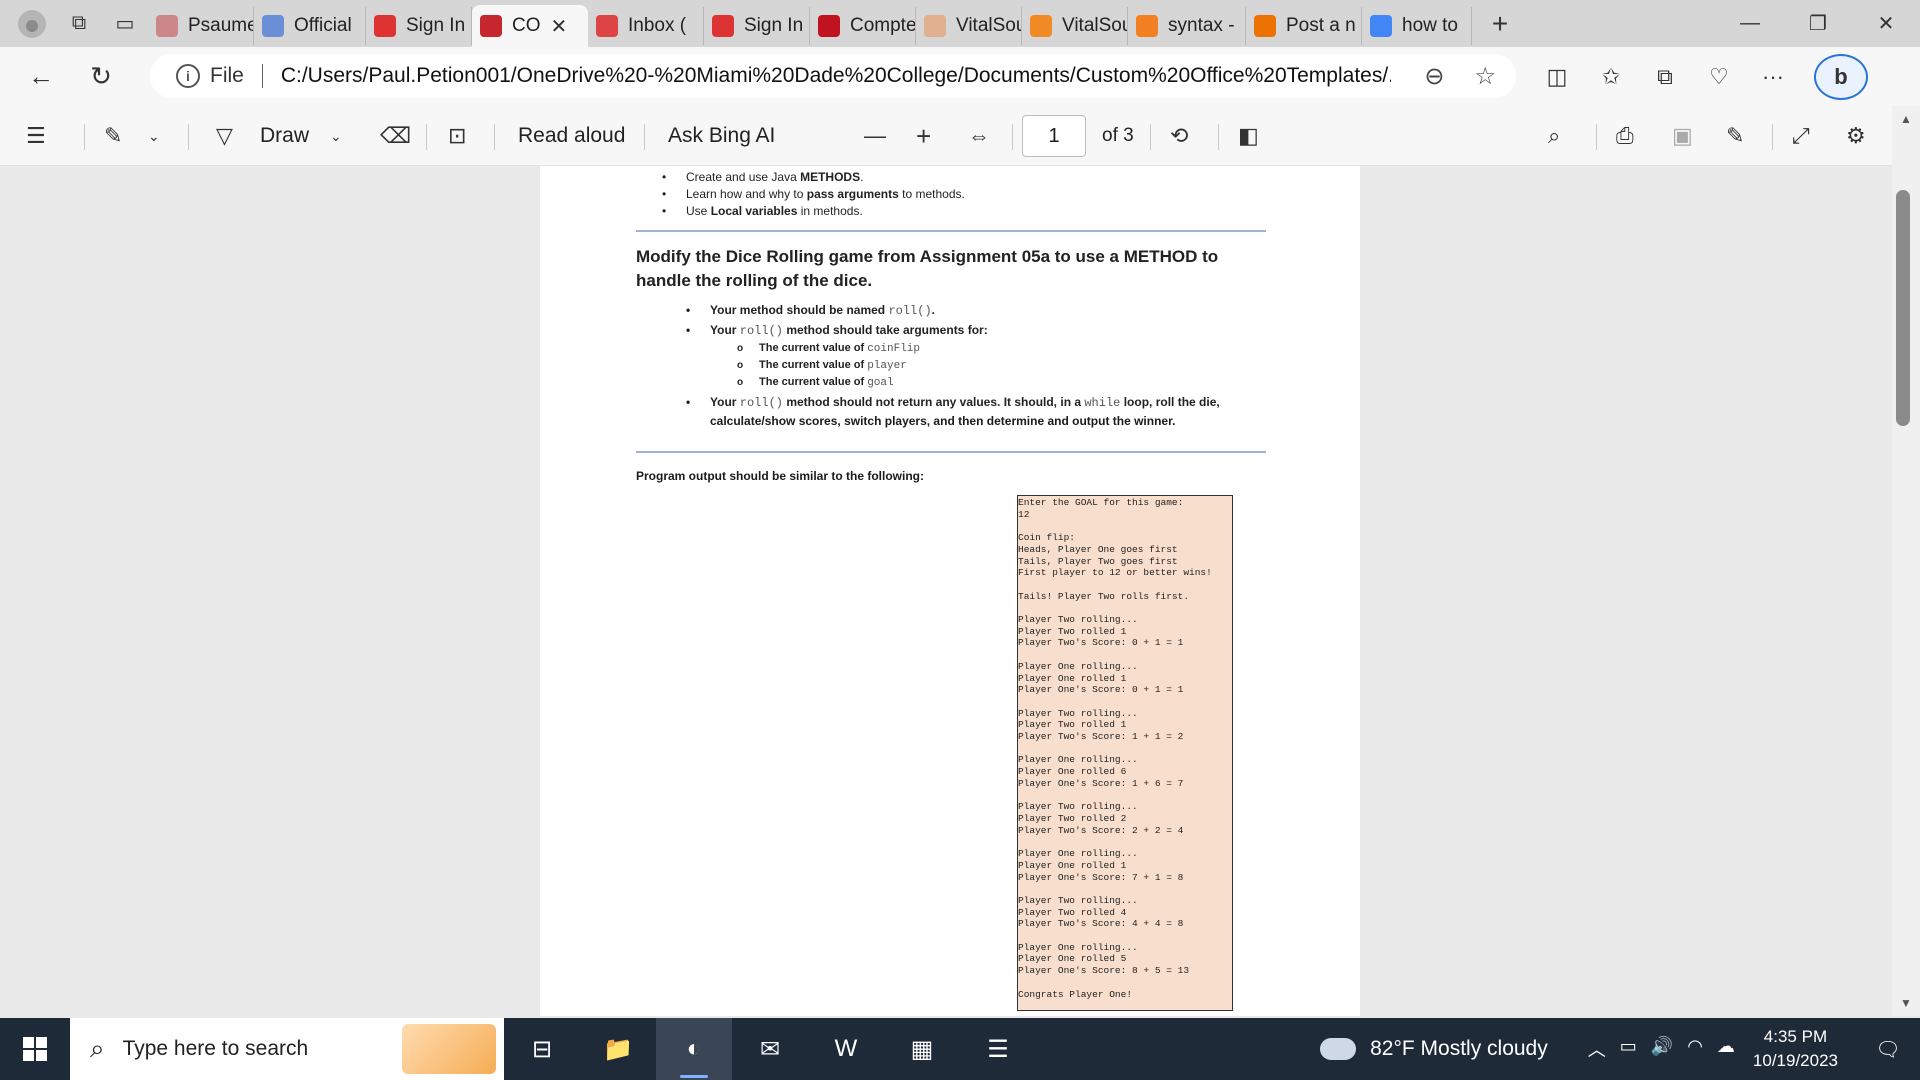 Image resolution: width=1920 pixels, height=1080 pixels. I want to click on tab-title: Compte, so click(883, 25).